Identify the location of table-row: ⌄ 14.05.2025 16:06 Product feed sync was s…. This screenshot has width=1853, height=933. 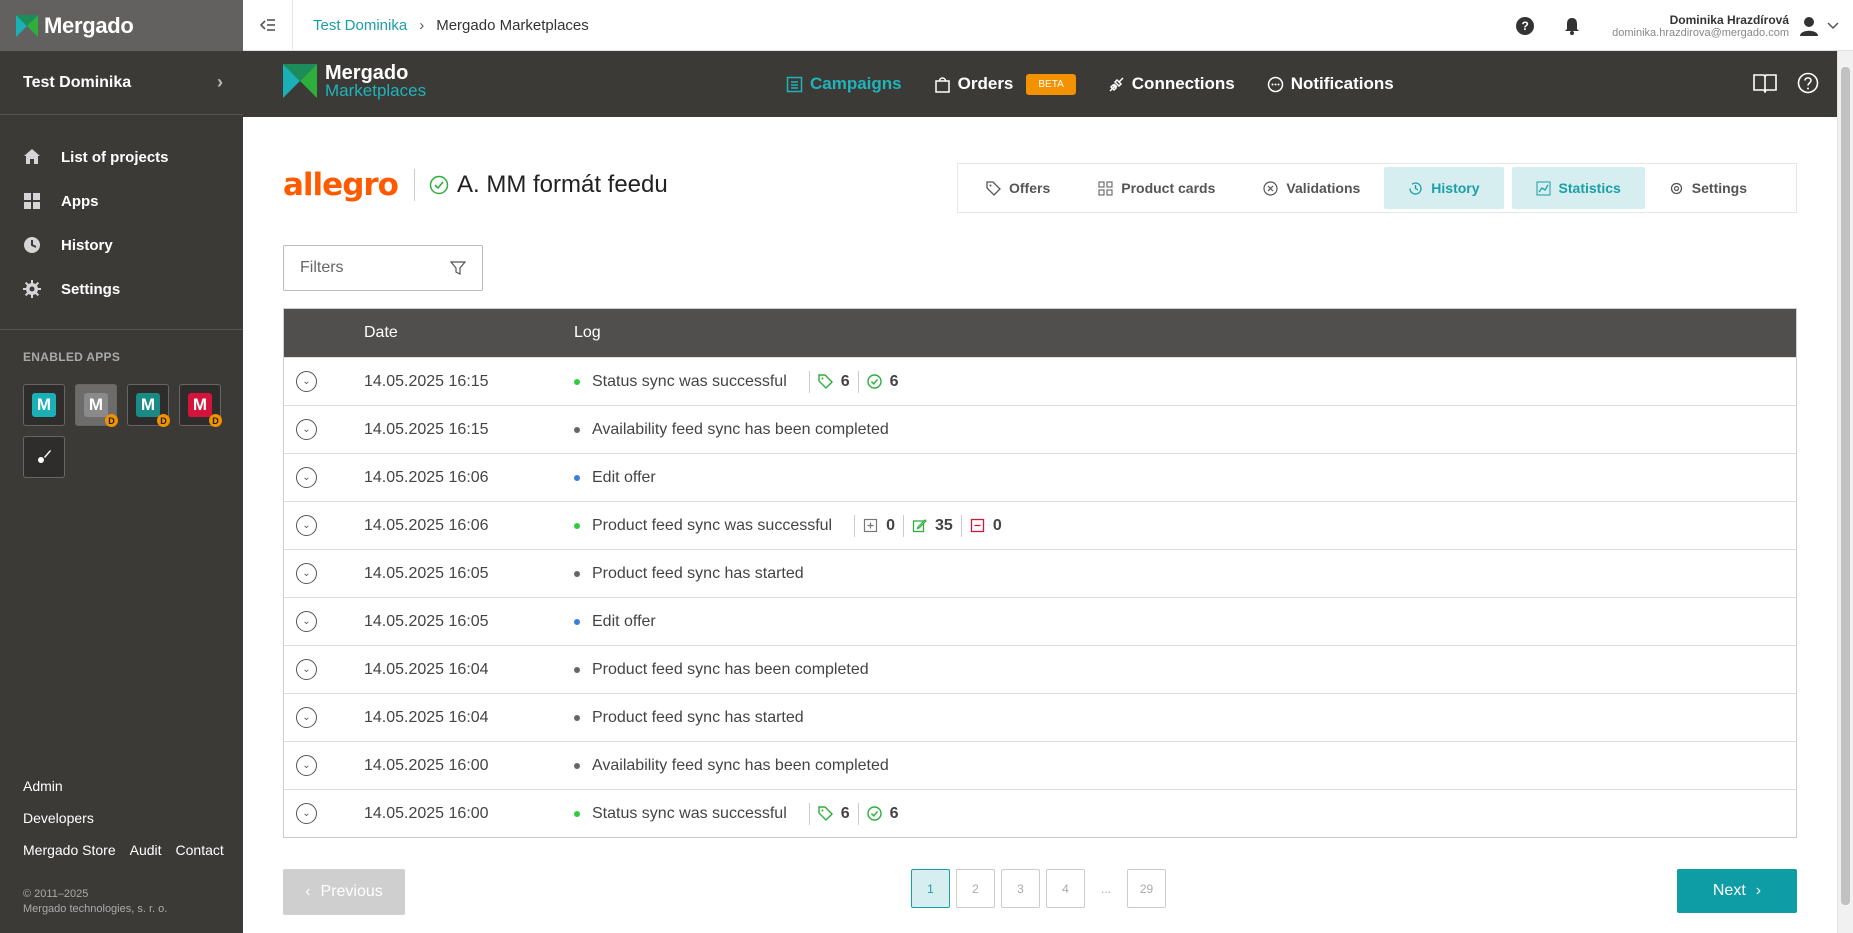
(1040, 525).